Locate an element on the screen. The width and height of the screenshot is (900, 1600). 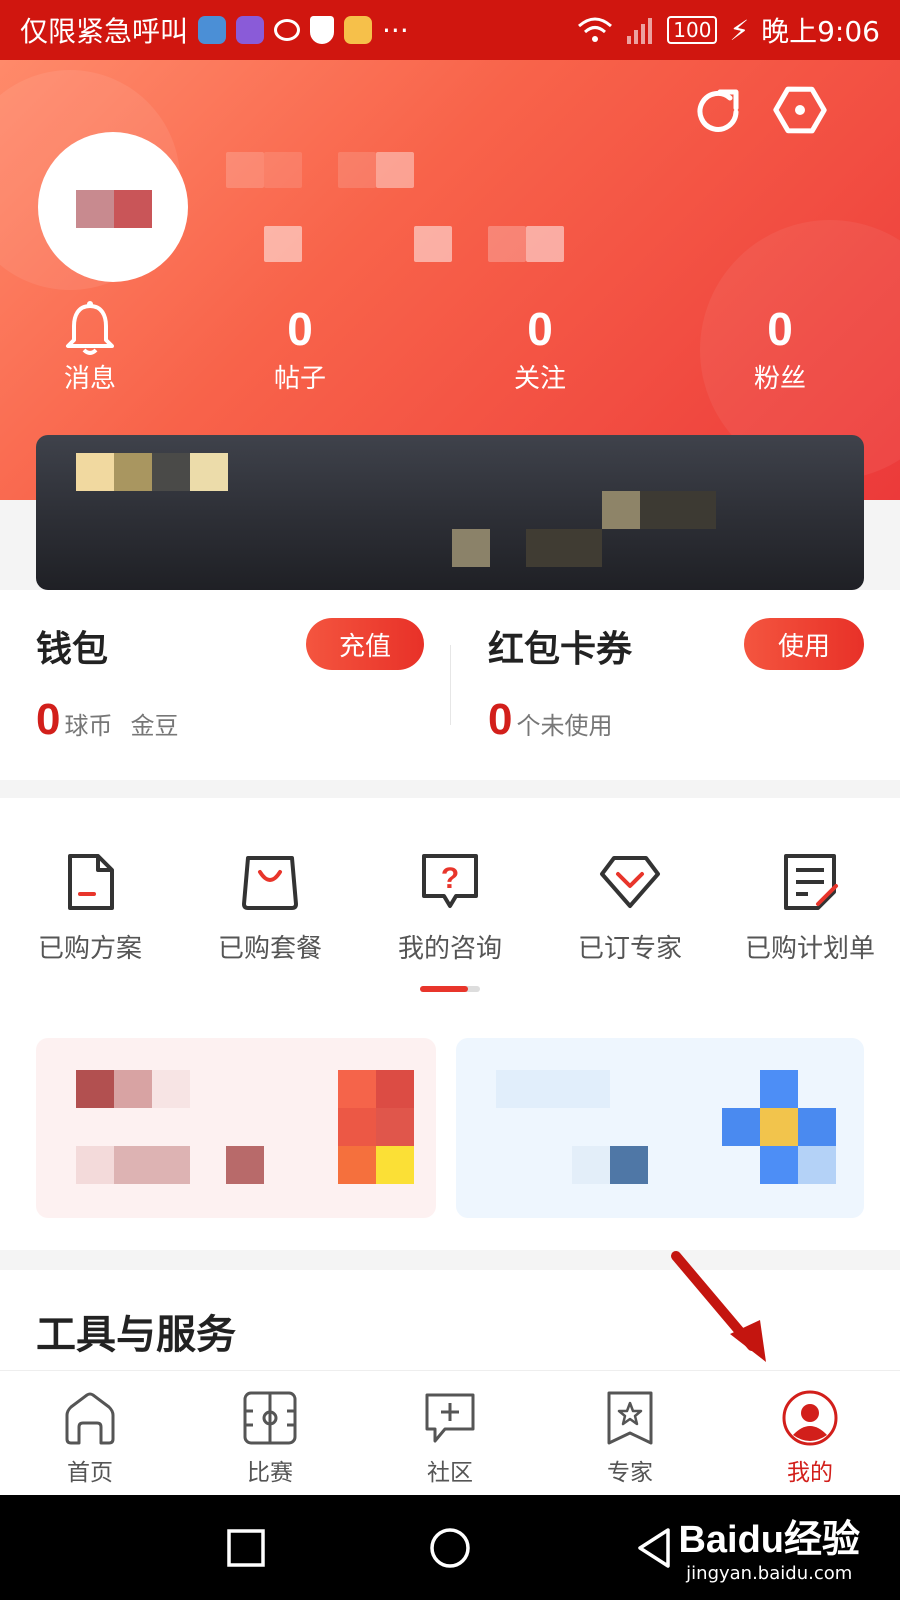
menu-subscribed-experts: 已订专家 is located at coordinates (630, 907).